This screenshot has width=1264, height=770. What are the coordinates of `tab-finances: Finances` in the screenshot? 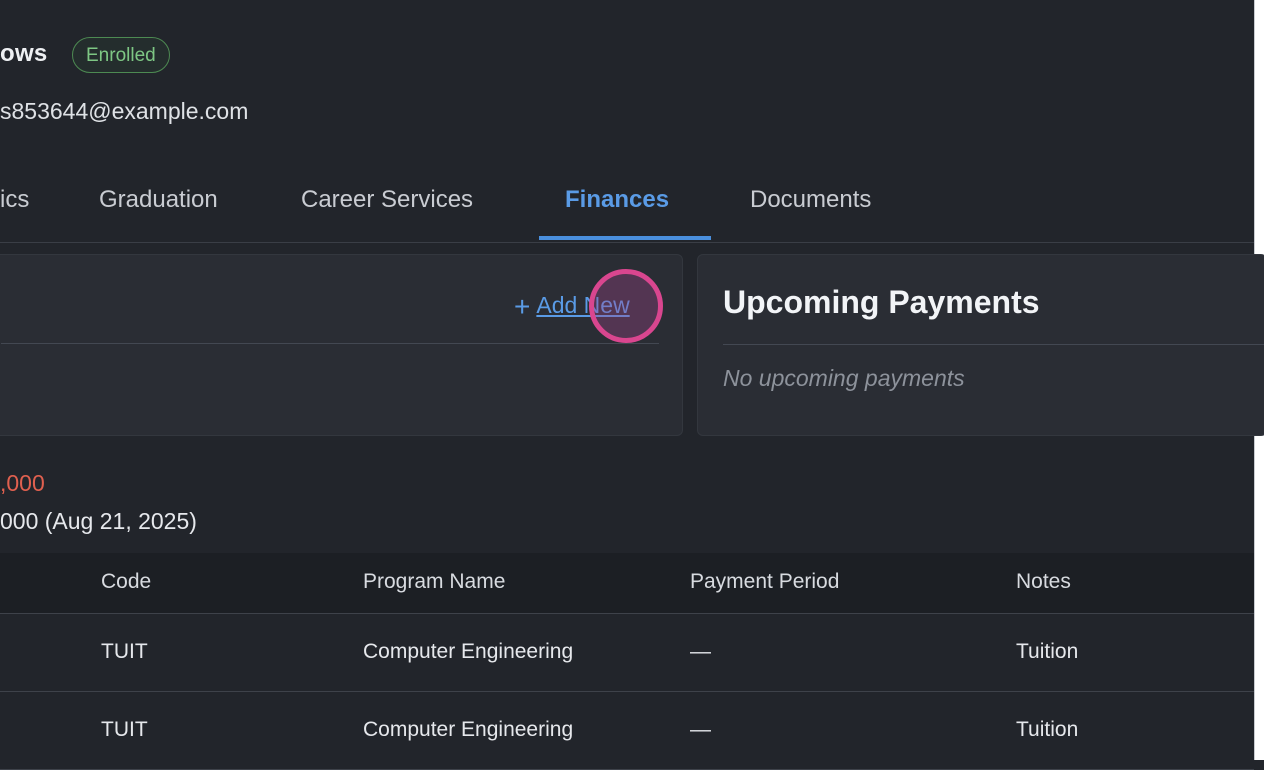 It's located at (617, 200).